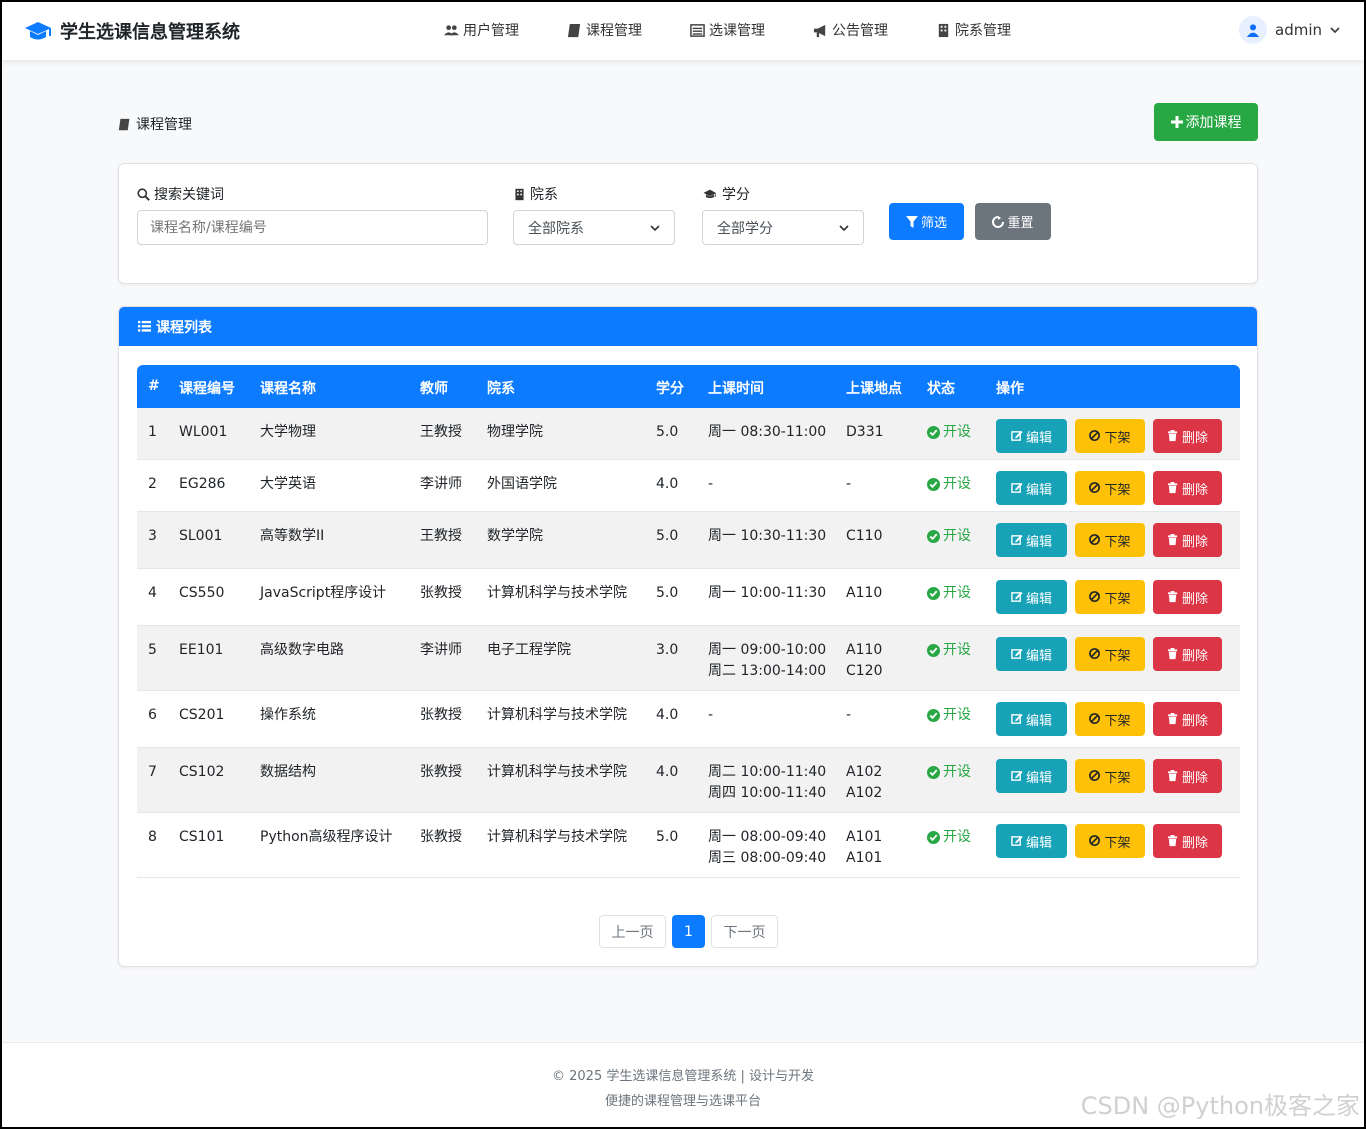 The width and height of the screenshot is (1366, 1129). Describe the element at coordinates (864, 783) in the screenshot. I see `course-place: A102 A102` at that location.